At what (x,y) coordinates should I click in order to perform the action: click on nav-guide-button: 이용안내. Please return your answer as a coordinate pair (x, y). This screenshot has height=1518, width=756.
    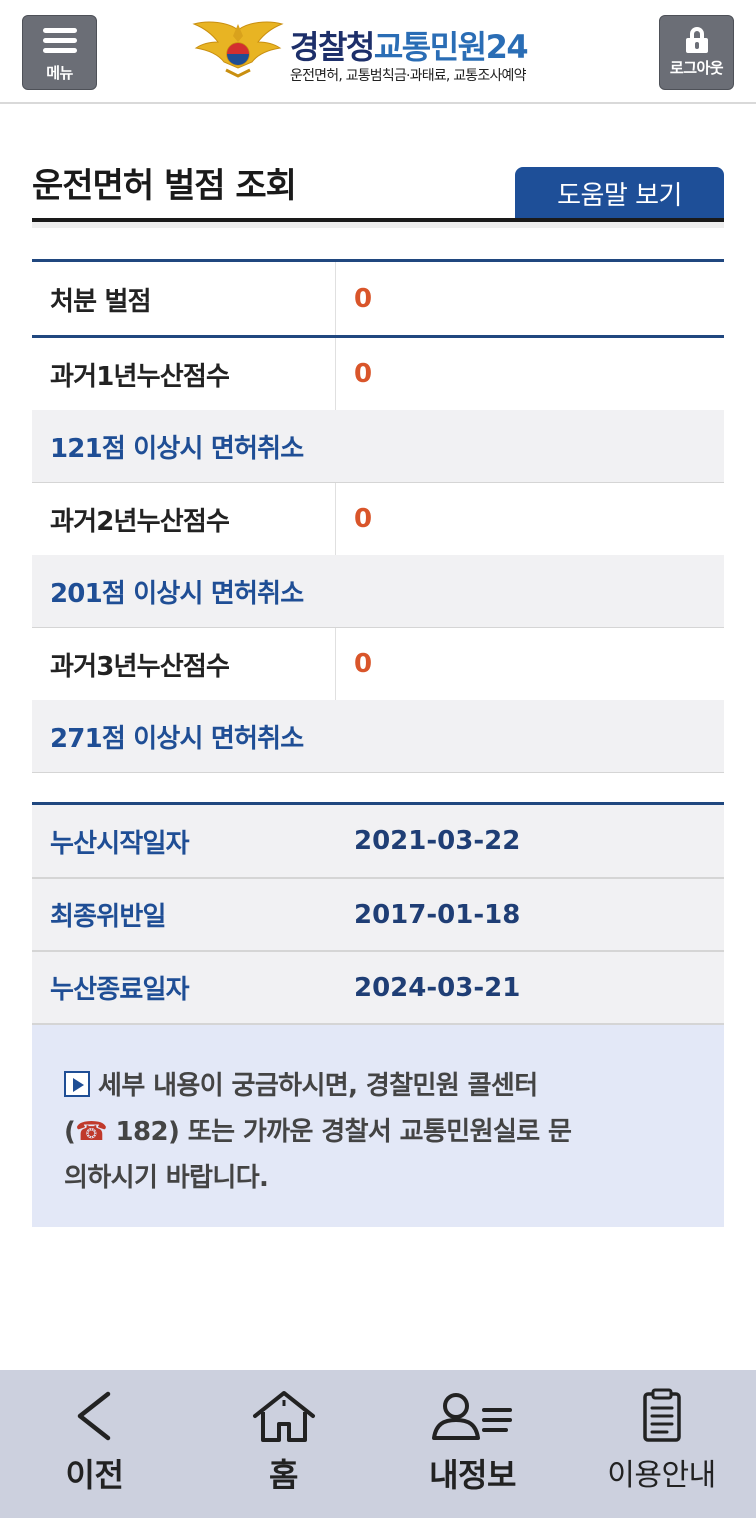
    Looking at the image, I should click on (661, 1444).